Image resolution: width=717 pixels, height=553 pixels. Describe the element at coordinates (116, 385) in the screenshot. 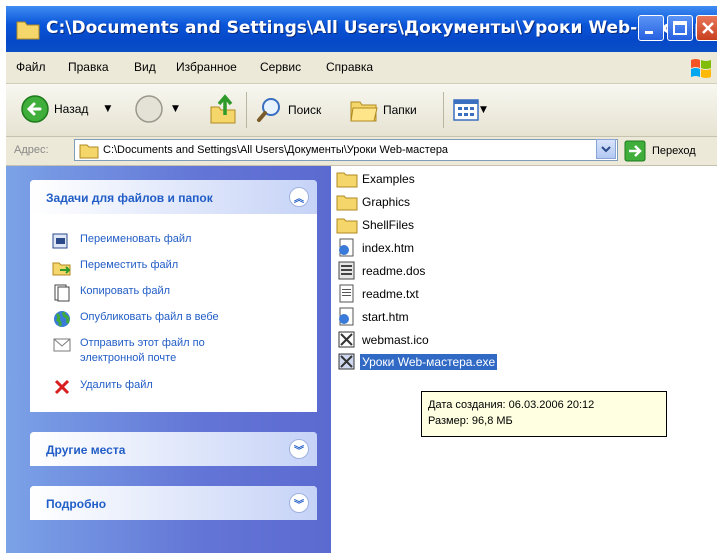

I see `task-label: Удалить файл` at that location.